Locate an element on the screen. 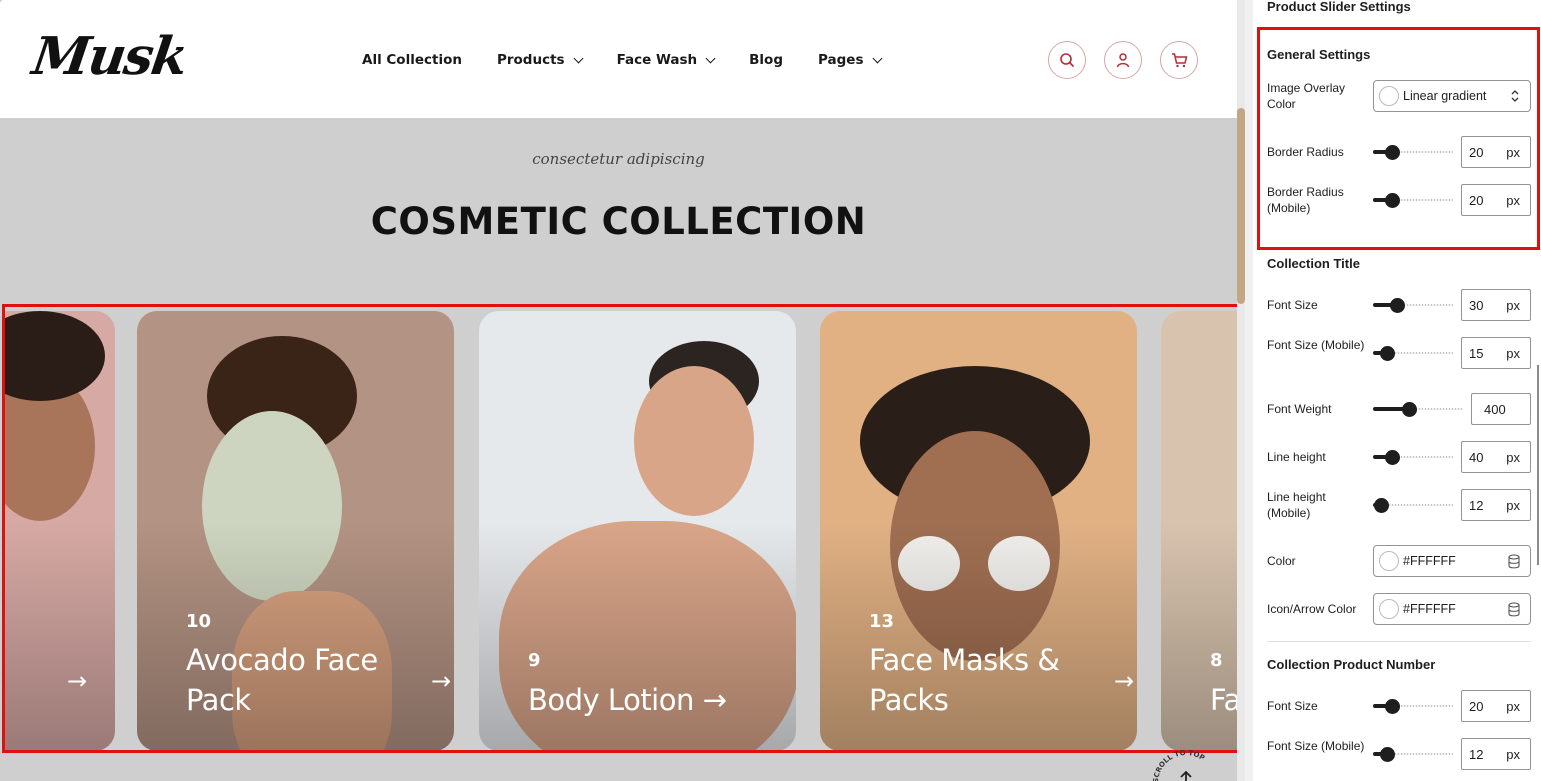 The width and height of the screenshot is (1541, 781). border-radius-slider is located at coordinates (1414, 152).